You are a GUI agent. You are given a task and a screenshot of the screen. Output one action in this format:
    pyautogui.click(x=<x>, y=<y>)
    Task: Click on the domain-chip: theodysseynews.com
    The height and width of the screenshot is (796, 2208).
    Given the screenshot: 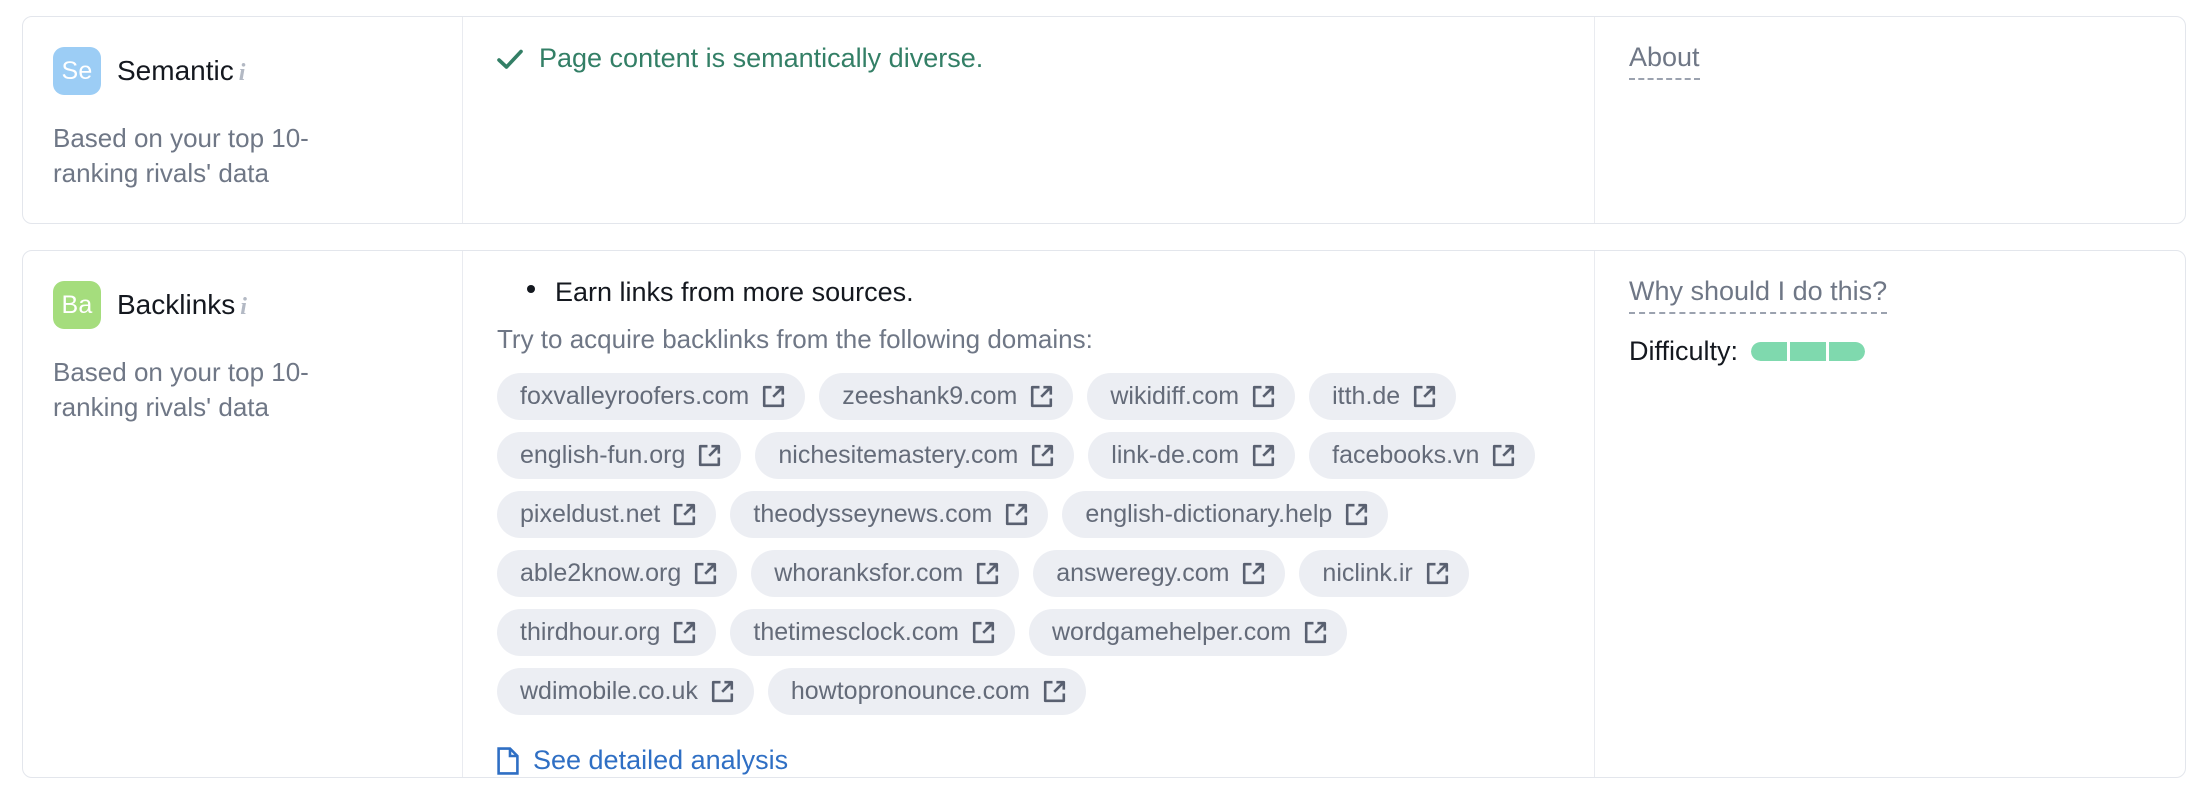 What is the action you would take?
    pyautogui.click(x=889, y=514)
    